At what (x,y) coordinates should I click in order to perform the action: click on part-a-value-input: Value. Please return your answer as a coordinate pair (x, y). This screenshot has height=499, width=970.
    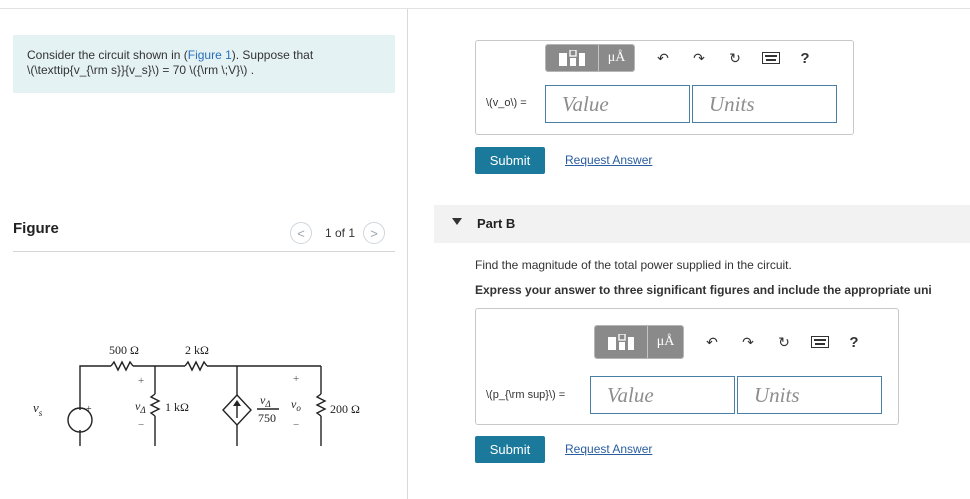
    Looking at the image, I should click on (617, 104).